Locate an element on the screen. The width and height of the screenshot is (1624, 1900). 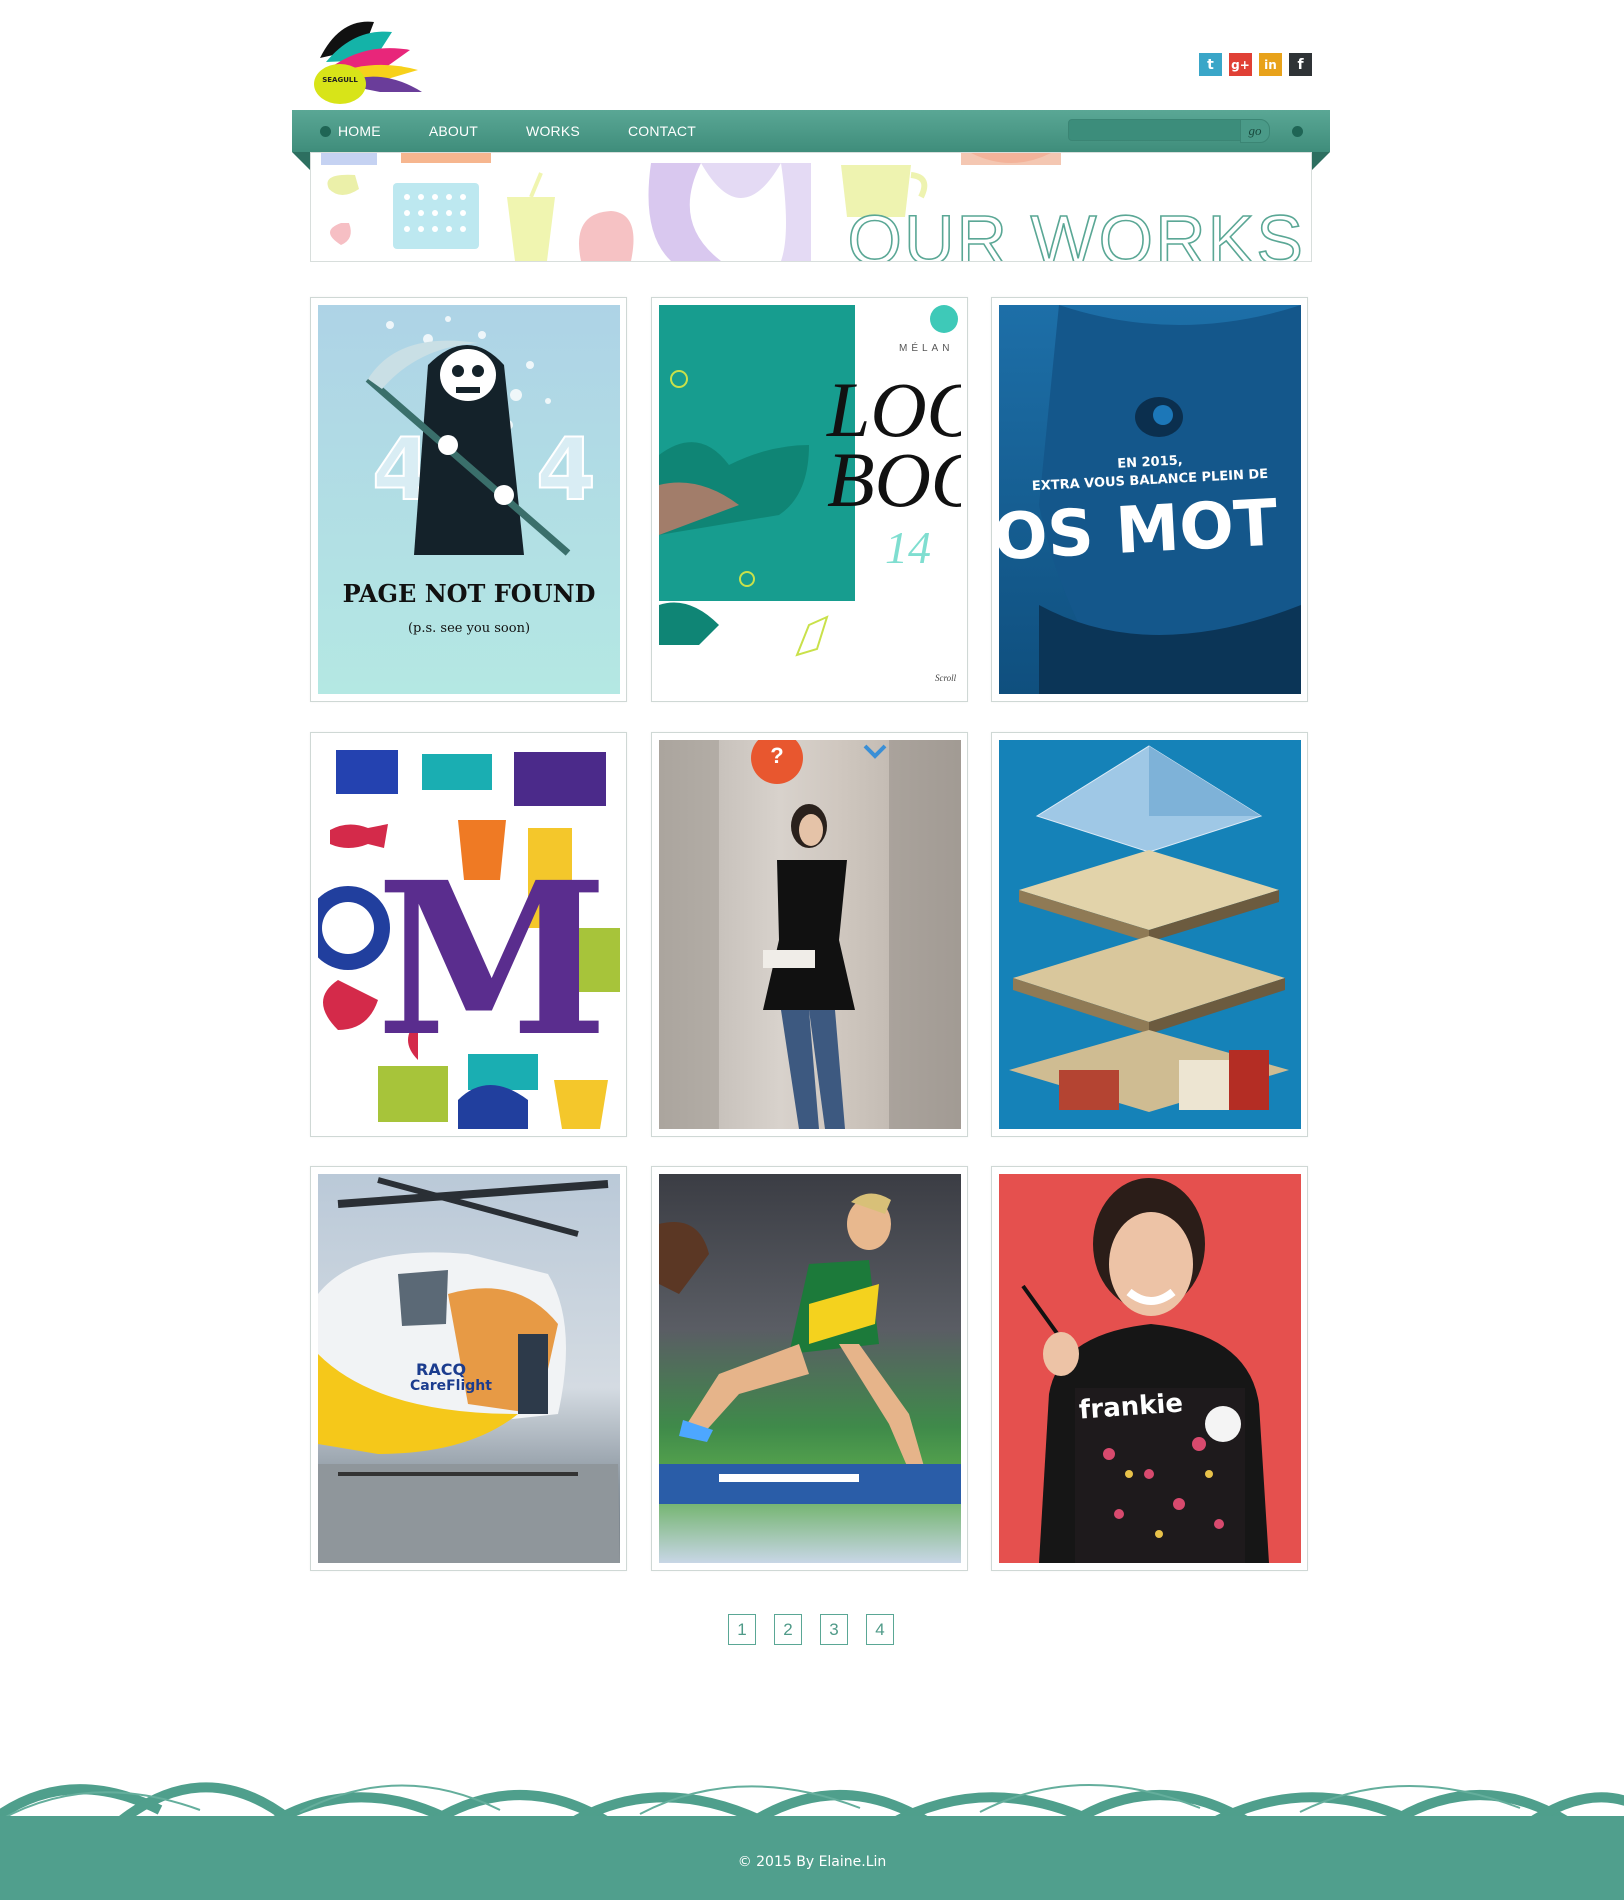
twitter-icon: t is located at coordinates (1210, 64).